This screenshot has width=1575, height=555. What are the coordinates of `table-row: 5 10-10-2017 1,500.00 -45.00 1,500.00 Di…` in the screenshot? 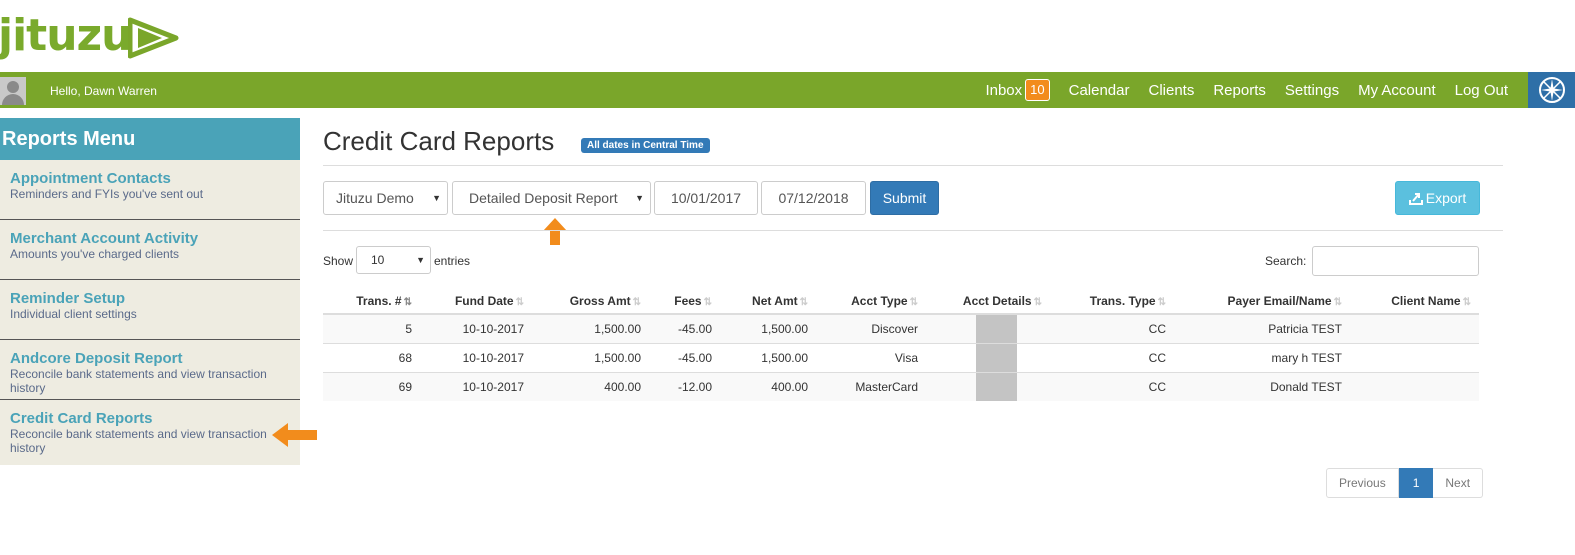 It's located at (901, 328).